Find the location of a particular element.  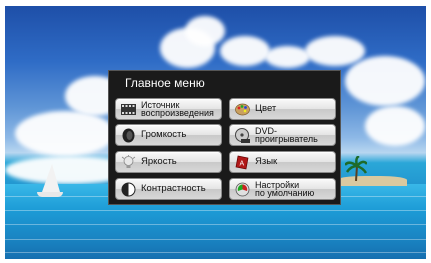

language-button-label: Язык is located at coordinates (266, 161).